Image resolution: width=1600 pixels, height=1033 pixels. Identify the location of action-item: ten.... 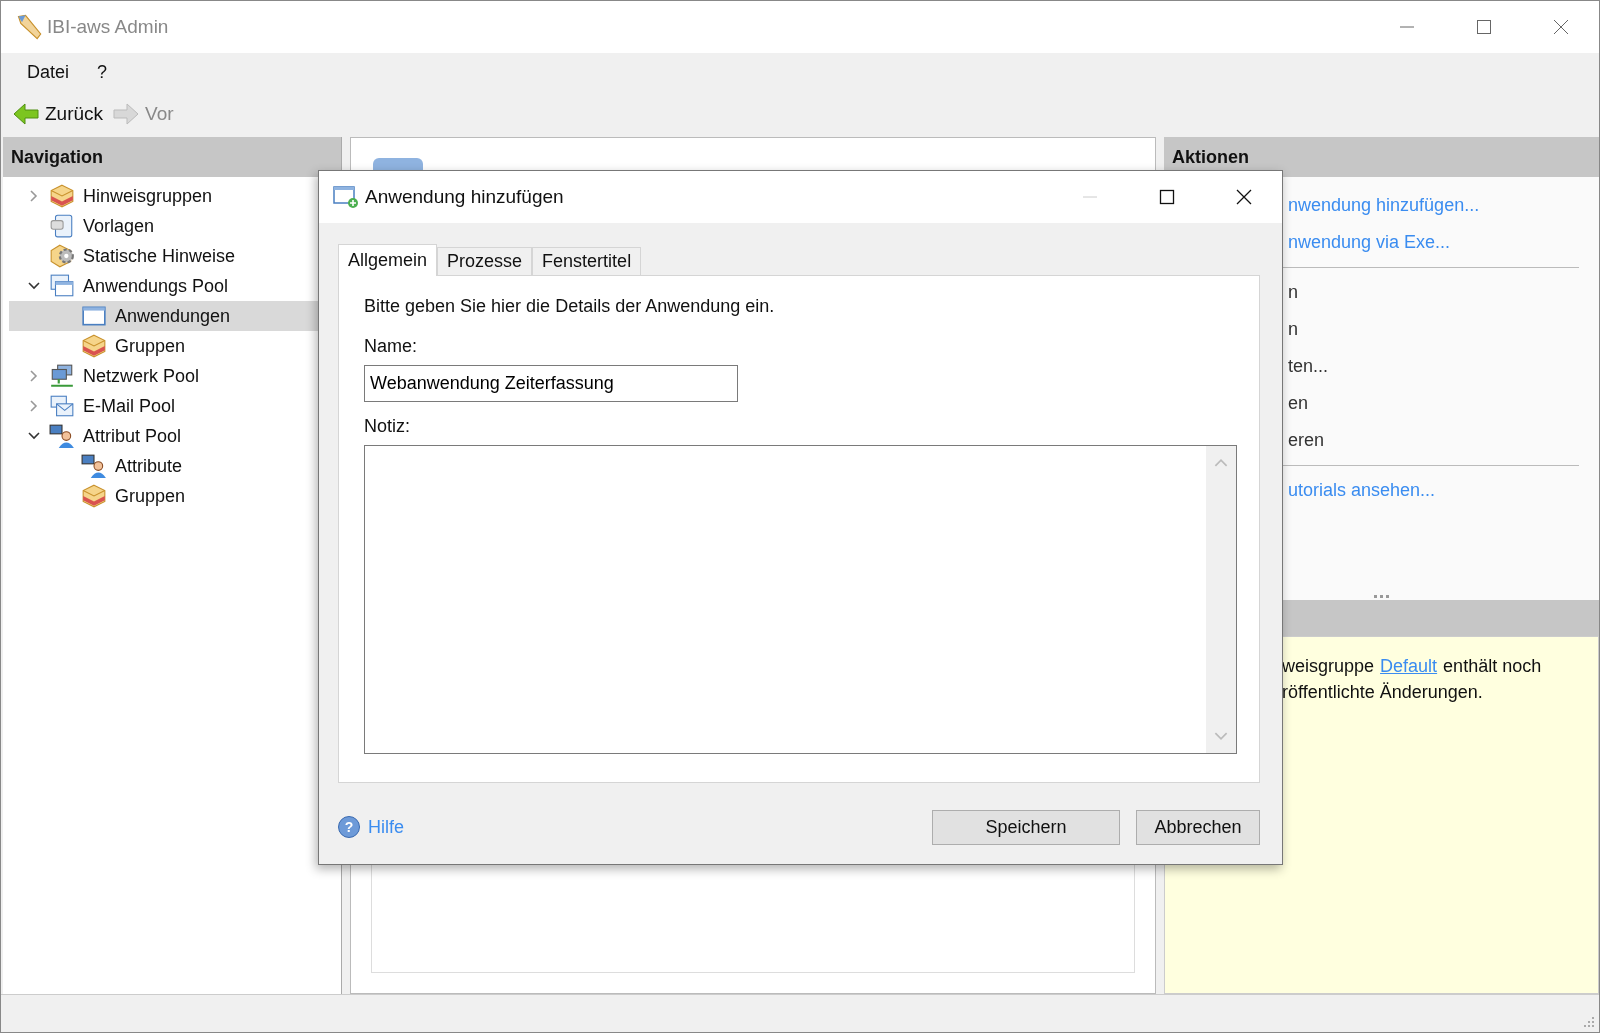
(1433, 366).